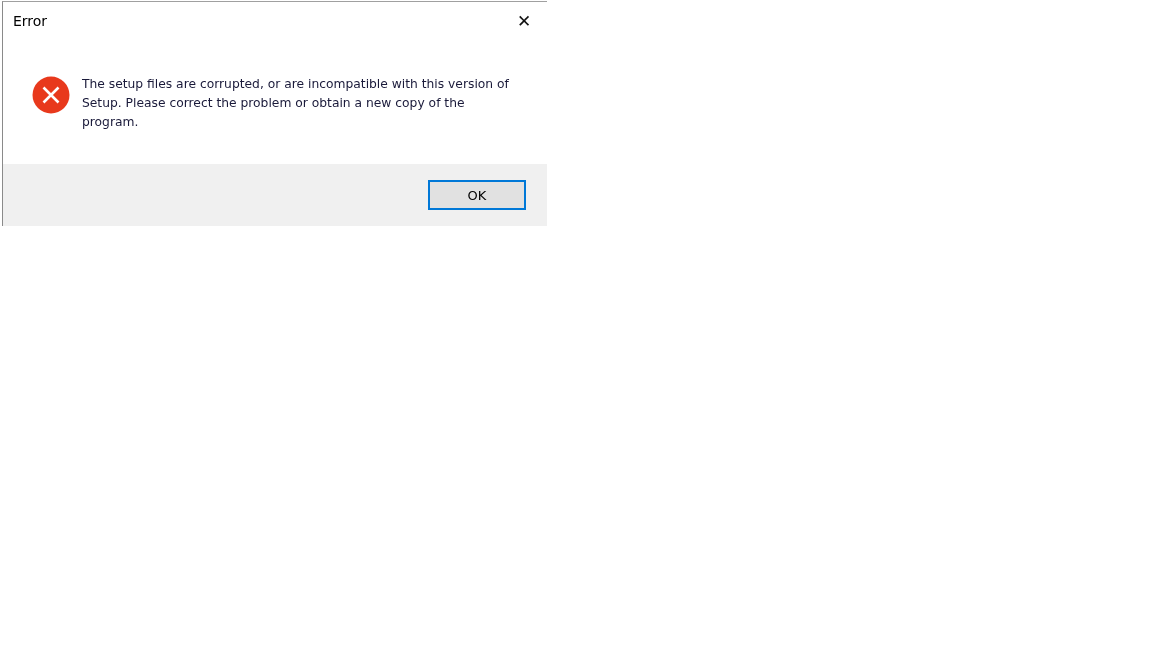  I want to click on close-button: ✕, so click(524, 21).